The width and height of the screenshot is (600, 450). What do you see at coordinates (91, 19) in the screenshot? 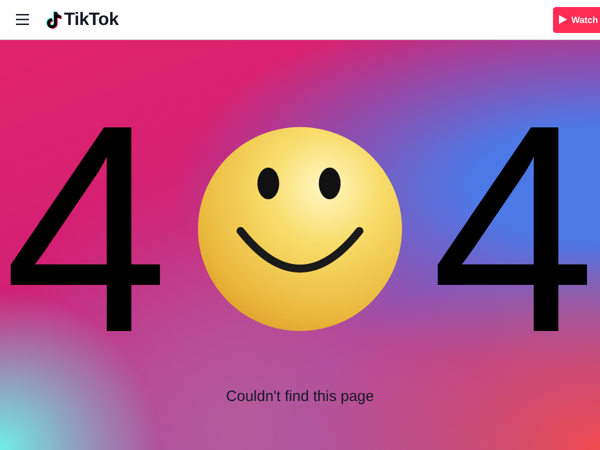
I see `brand-name: TikTok` at bounding box center [91, 19].